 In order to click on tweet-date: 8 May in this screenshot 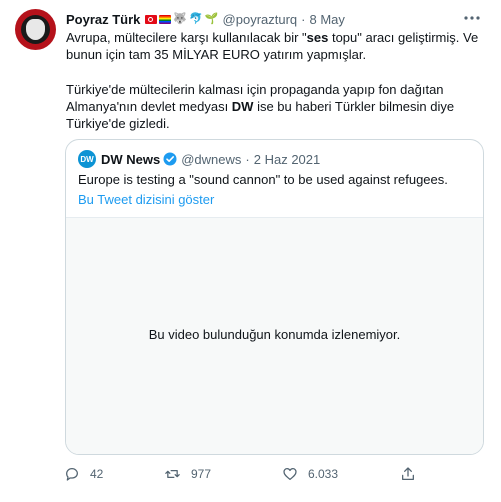, I will do `click(327, 19)`.